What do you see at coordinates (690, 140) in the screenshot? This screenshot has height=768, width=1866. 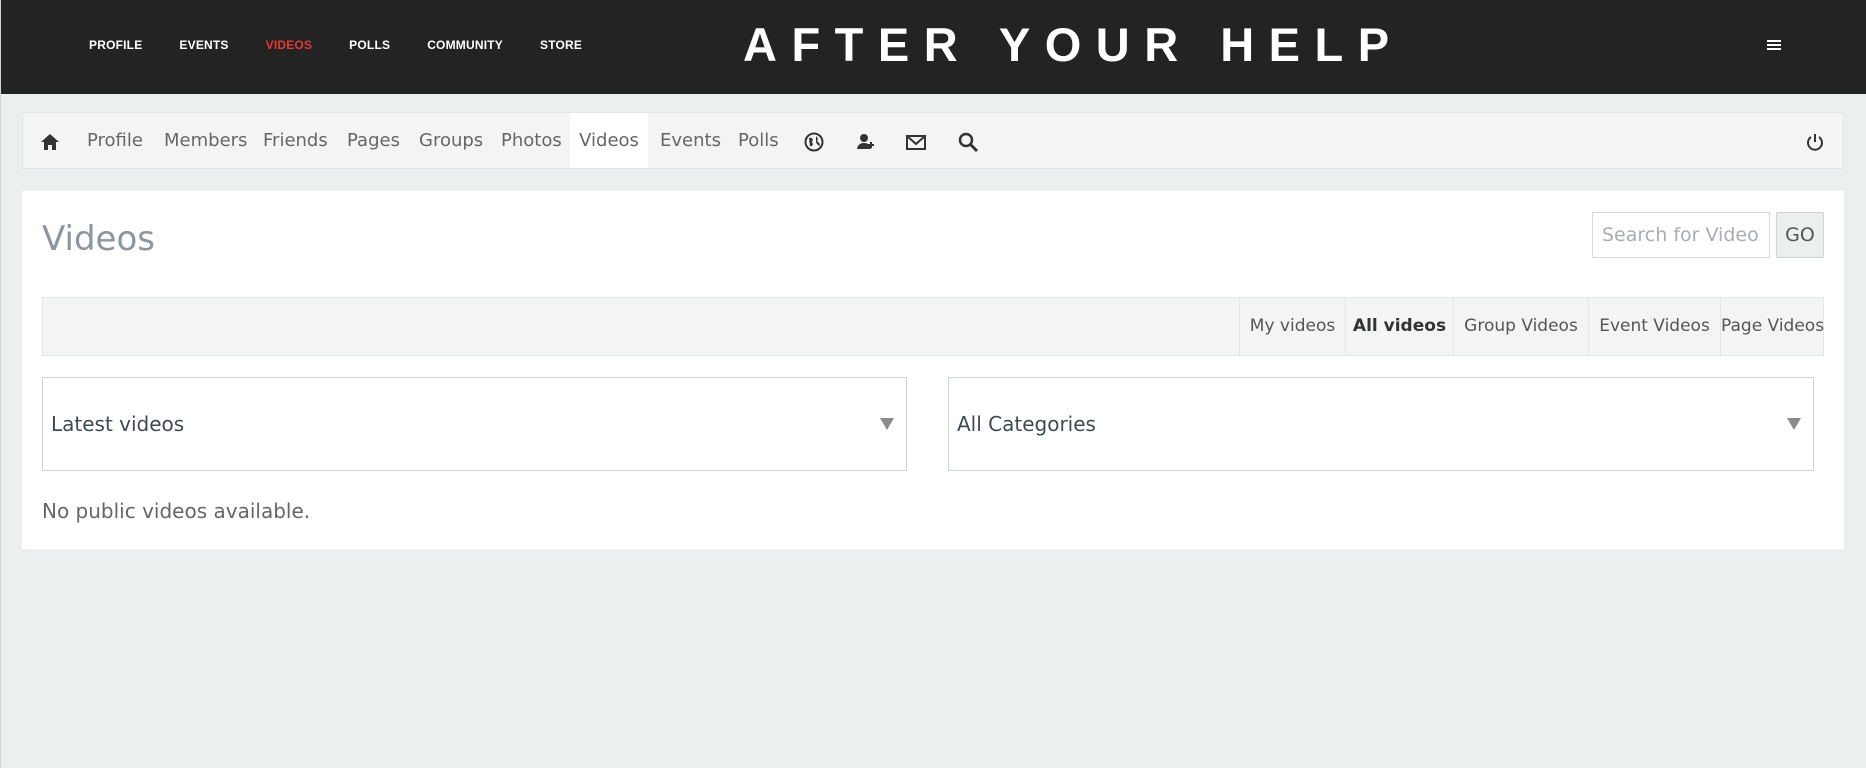 I see `toolbar-item-events: Events` at bounding box center [690, 140].